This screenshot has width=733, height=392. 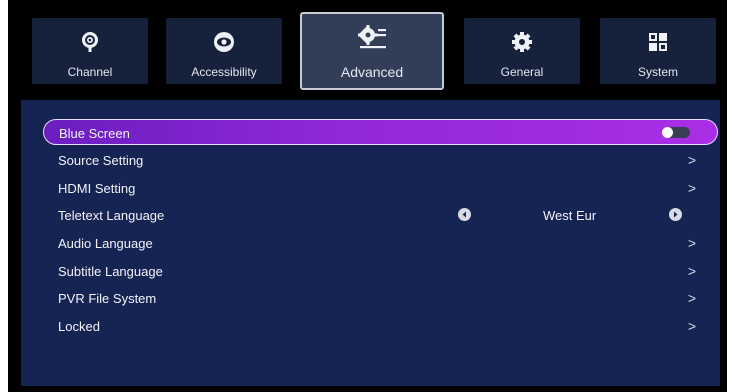 What do you see at coordinates (372, 37) in the screenshot?
I see `gear-list-icon` at bounding box center [372, 37].